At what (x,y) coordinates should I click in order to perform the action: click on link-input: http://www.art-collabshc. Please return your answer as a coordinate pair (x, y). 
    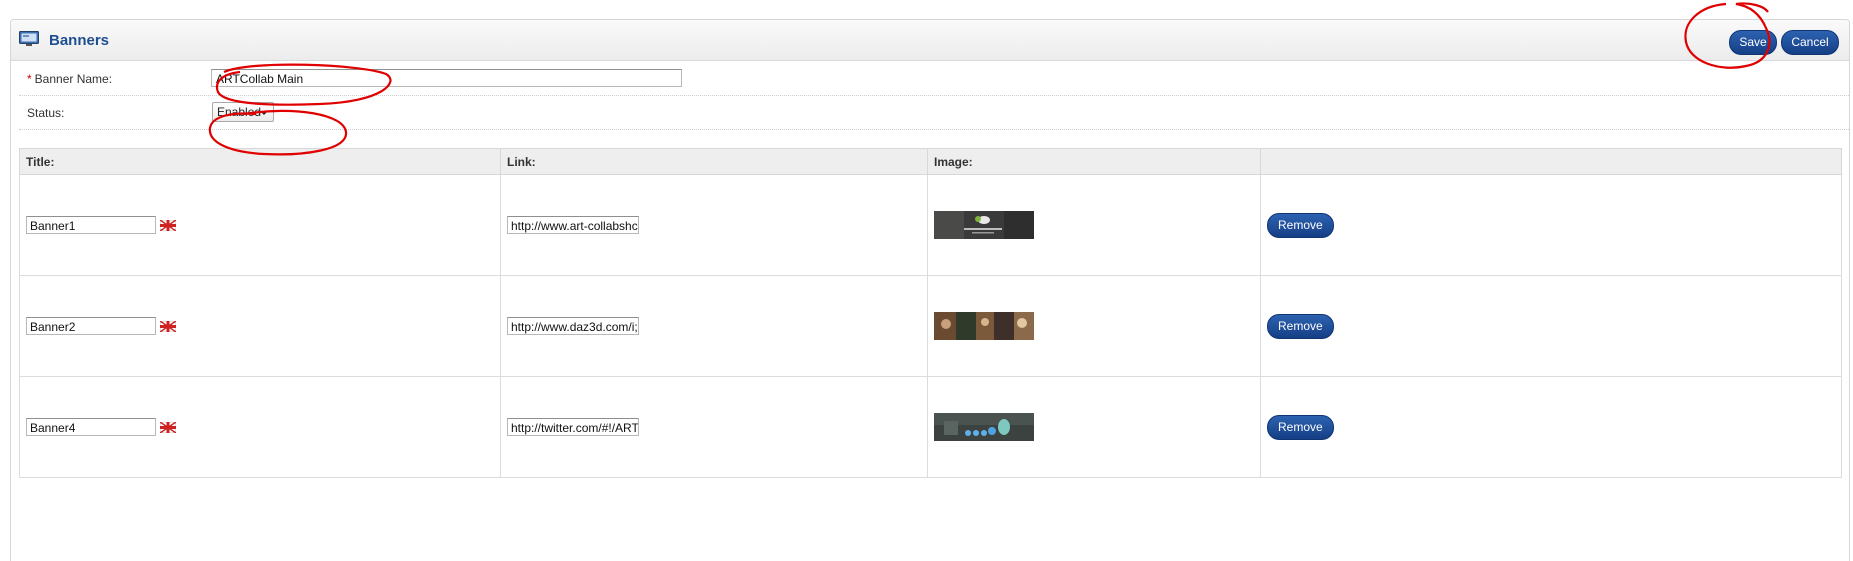
    Looking at the image, I should click on (573, 225).